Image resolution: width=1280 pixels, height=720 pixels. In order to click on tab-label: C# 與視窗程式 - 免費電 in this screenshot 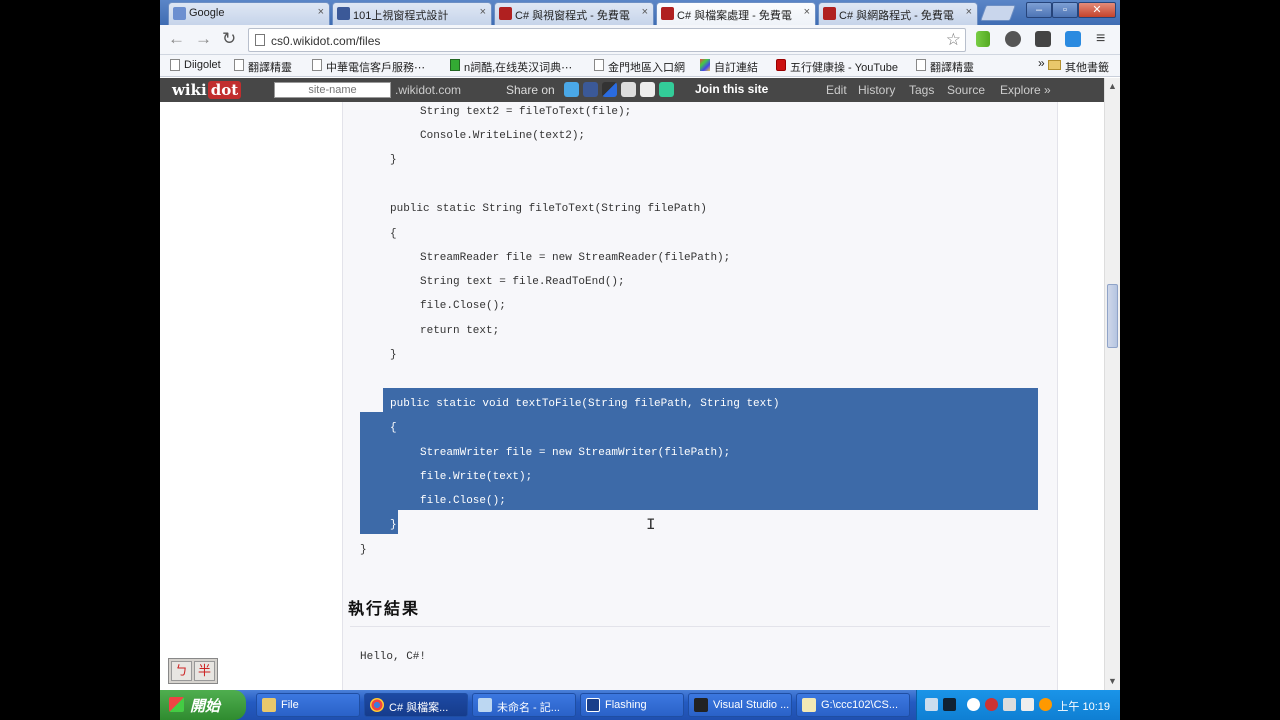, I will do `click(572, 16)`.